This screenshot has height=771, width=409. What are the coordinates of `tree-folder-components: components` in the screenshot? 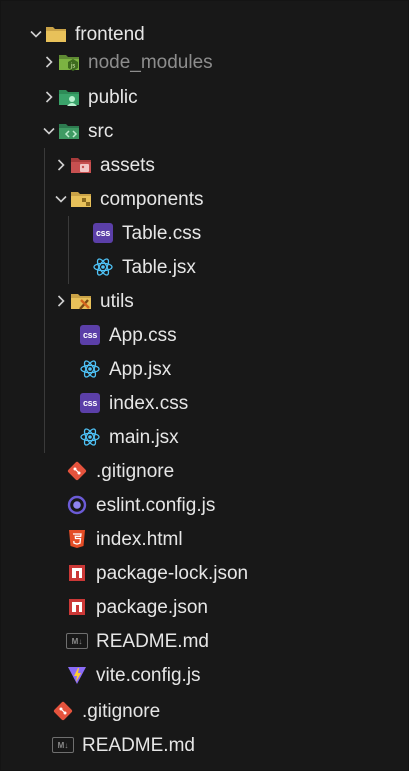 It's located at (204, 199).